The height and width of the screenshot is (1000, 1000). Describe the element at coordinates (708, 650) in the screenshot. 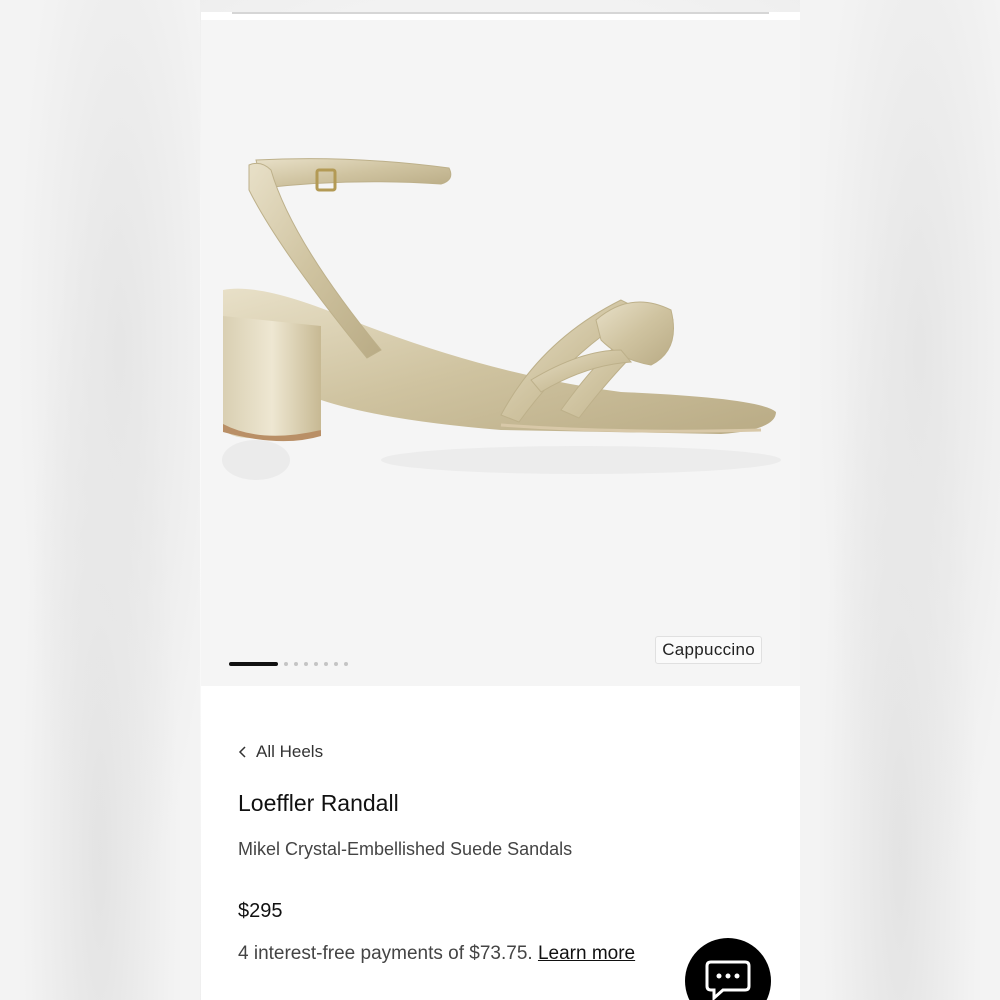

I see `color-label: Cappuccino` at that location.